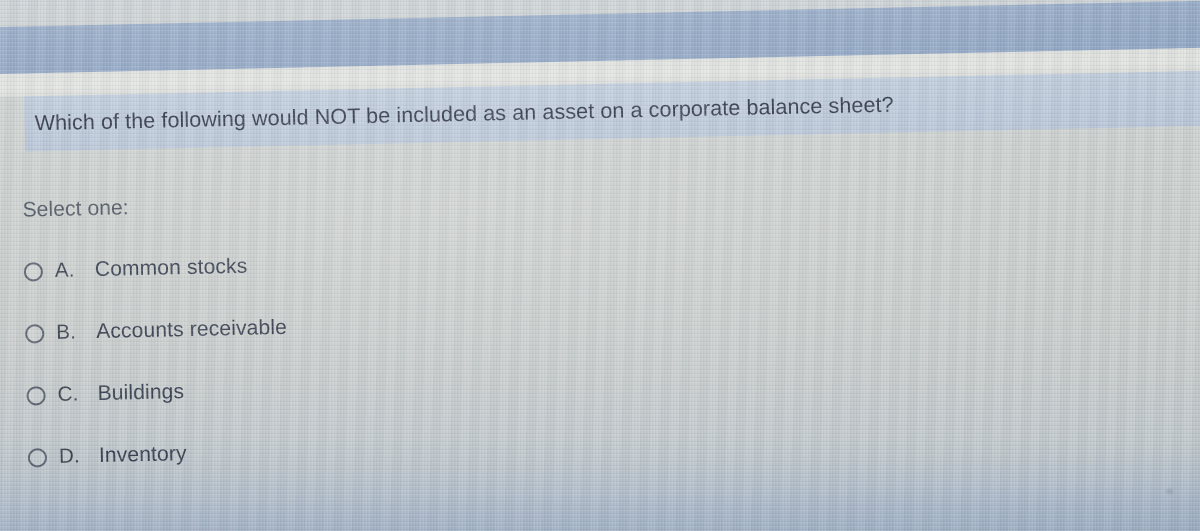  What do you see at coordinates (33, 271) in the screenshot?
I see `radio-button-a-icon` at bounding box center [33, 271].